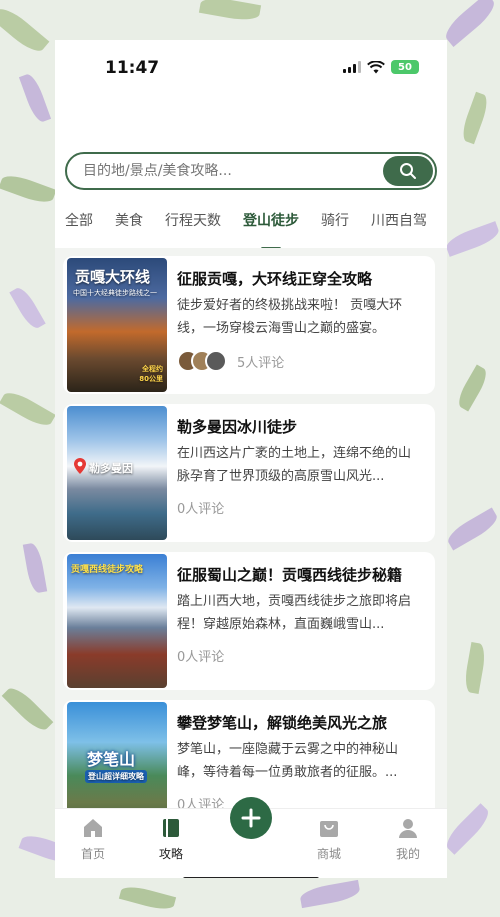 This screenshot has width=500, height=917. Describe the element at coordinates (282, 723) in the screenshot. I see `article-title: 攀登梦笔山，解锁绝美风光之旅` at that location.